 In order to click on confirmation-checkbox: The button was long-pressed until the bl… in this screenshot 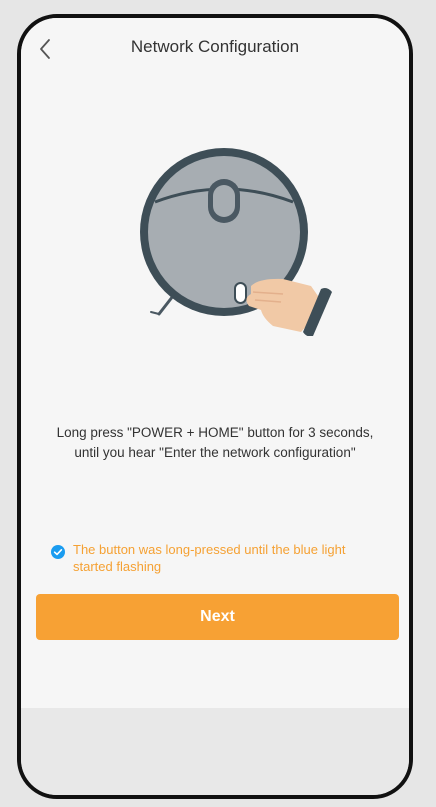, I will do `click(219, 558)`.